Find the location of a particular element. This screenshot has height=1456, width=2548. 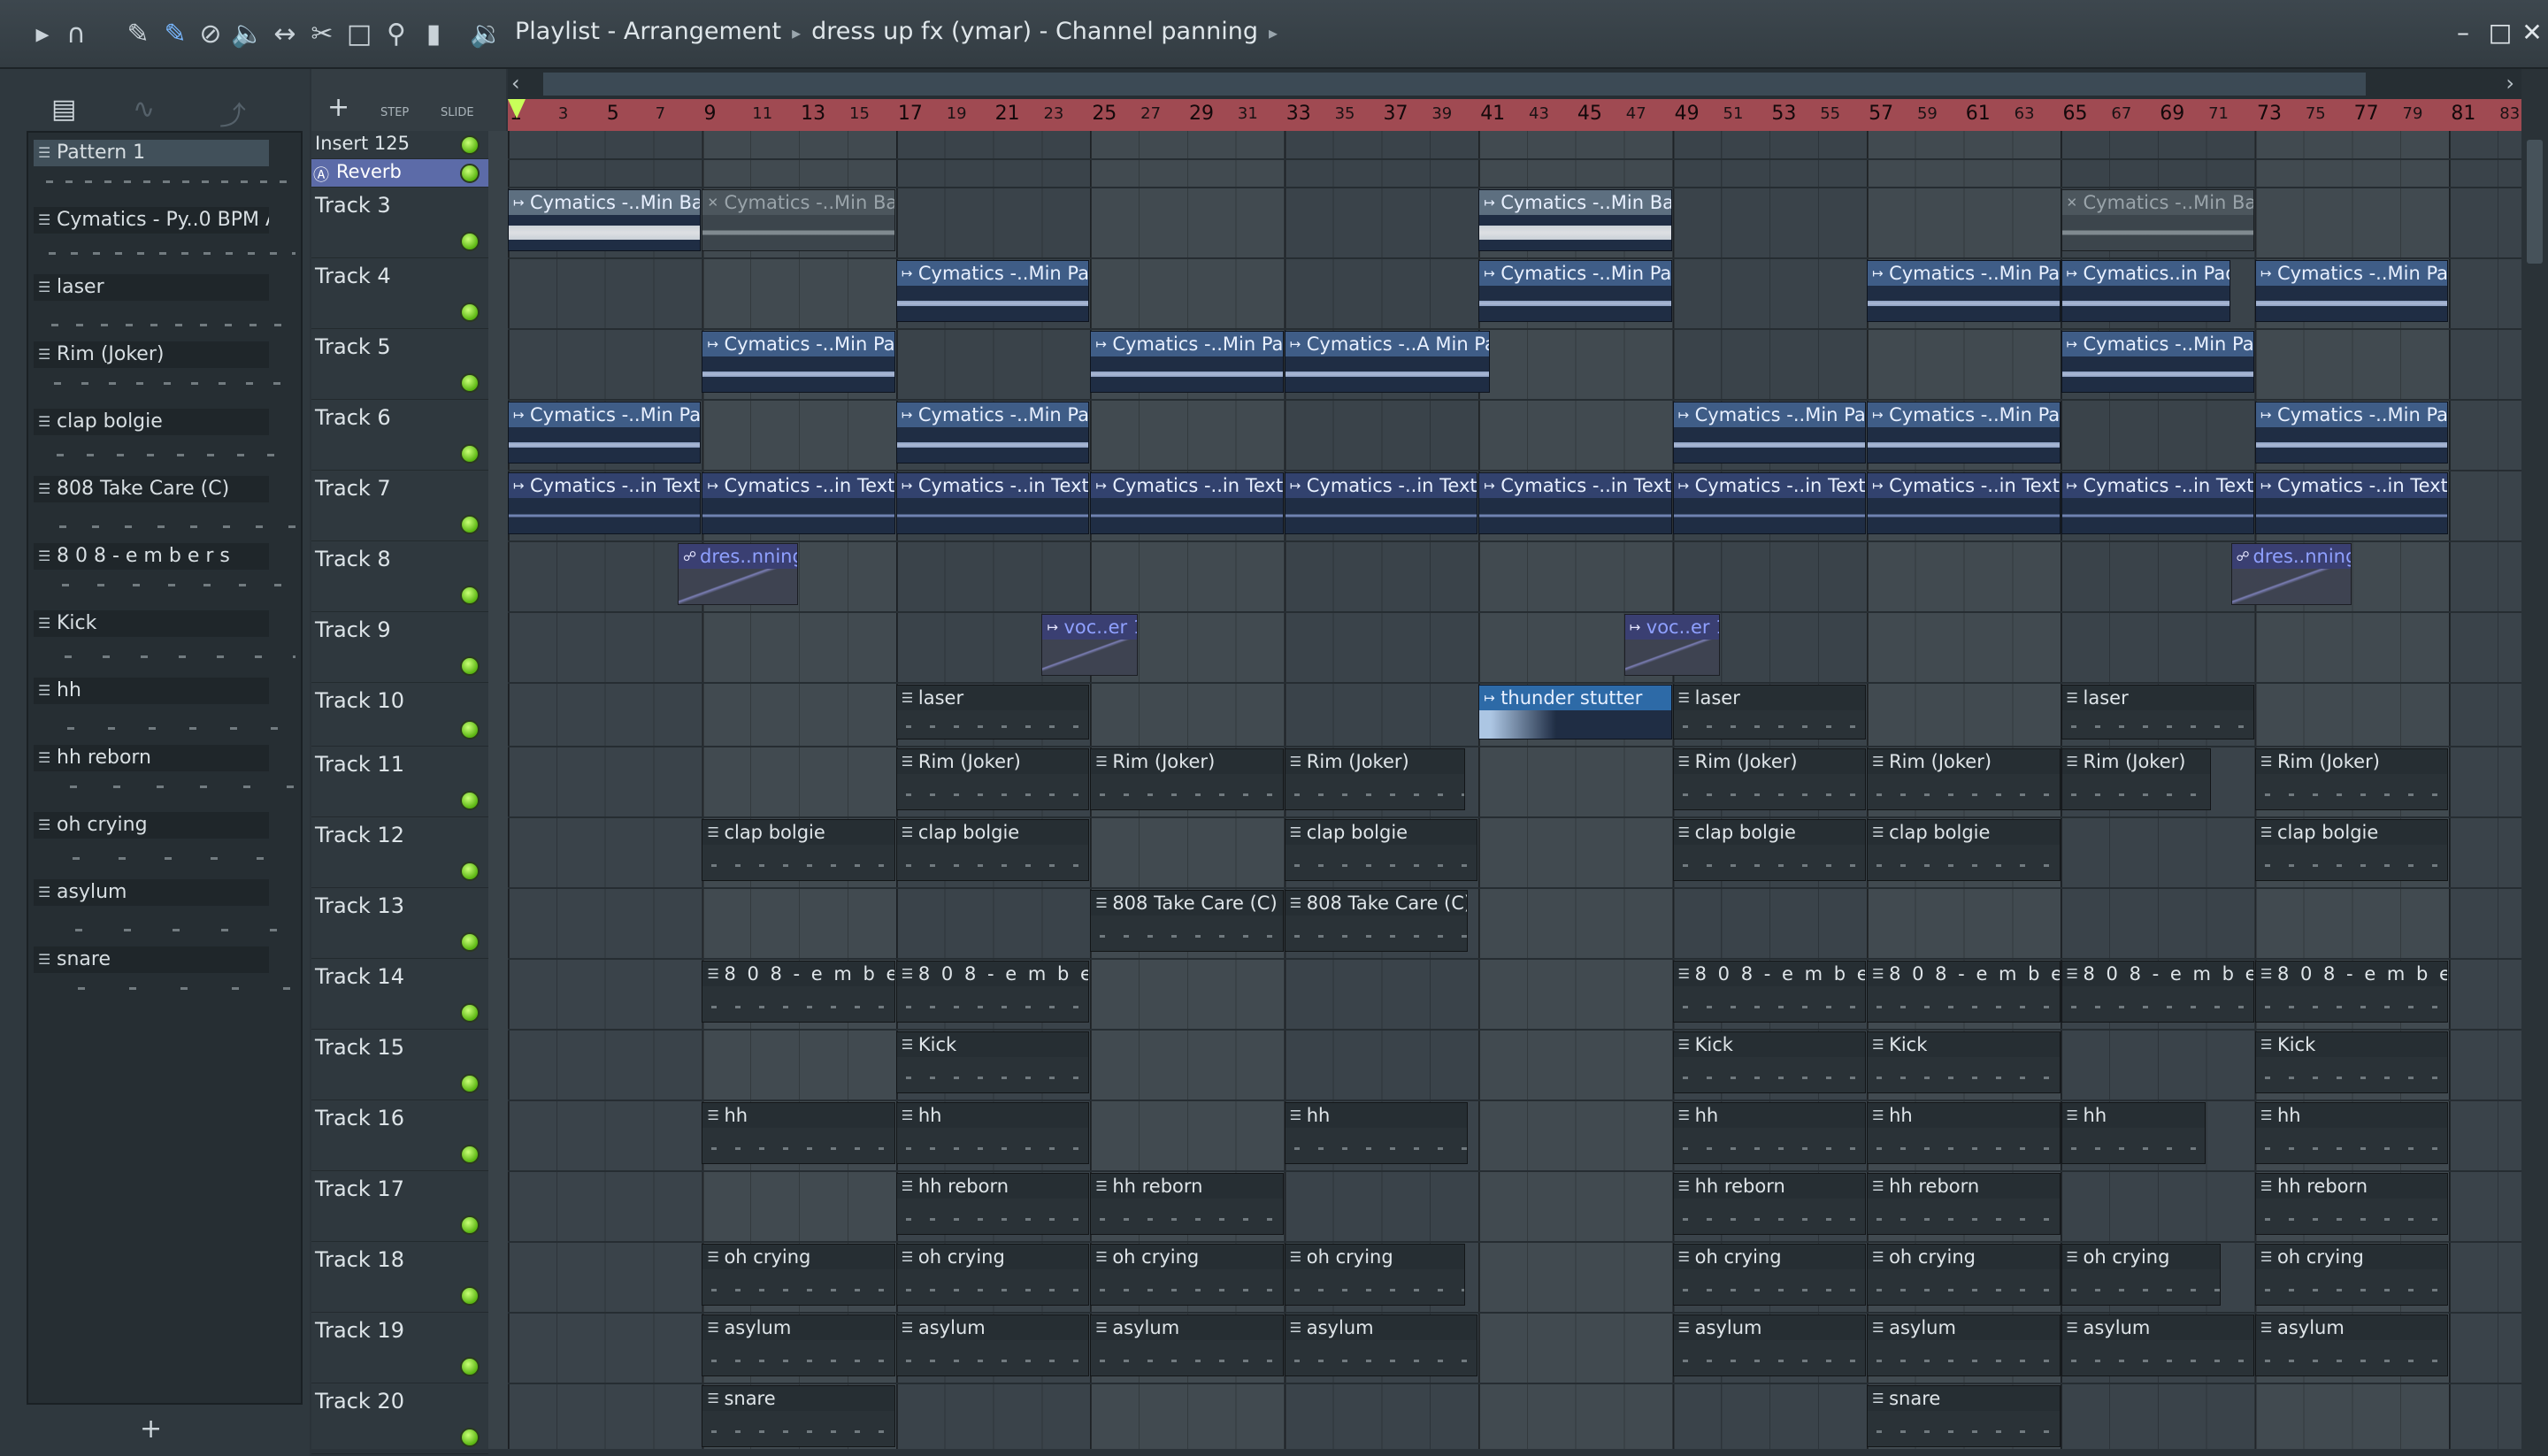

close-button: ✕ is located at coordinates (2532, 32).